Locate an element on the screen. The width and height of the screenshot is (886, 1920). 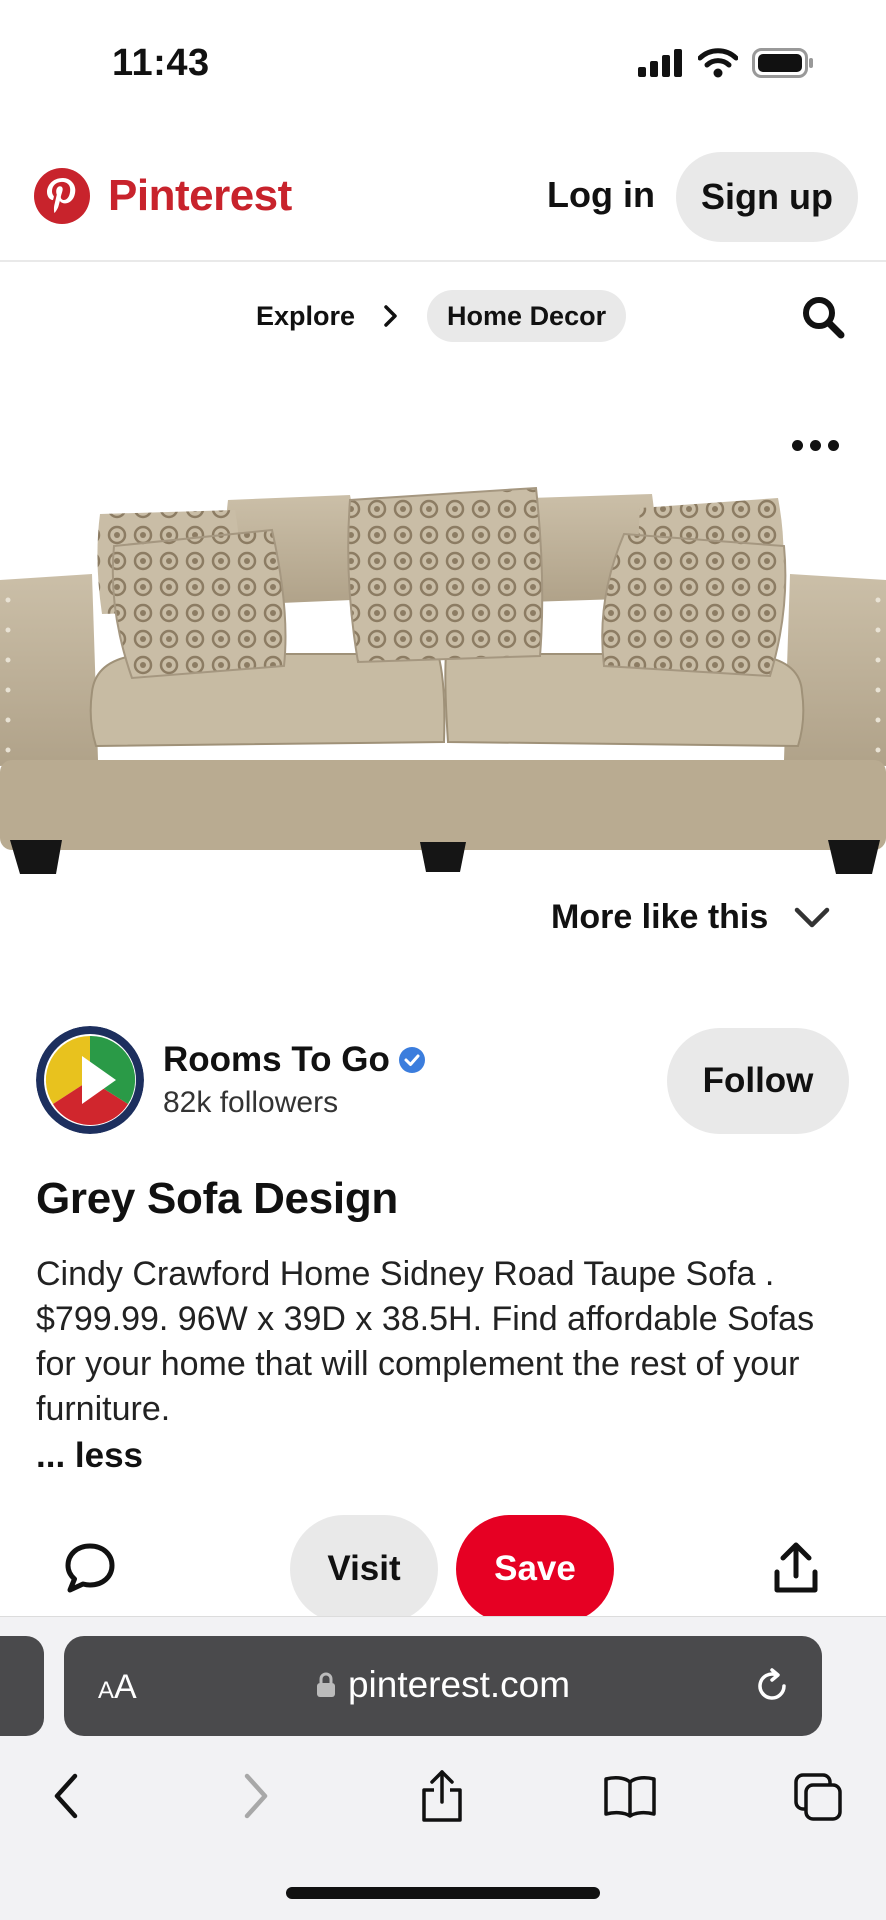
battery-icon is located at coordinates (782, 63).